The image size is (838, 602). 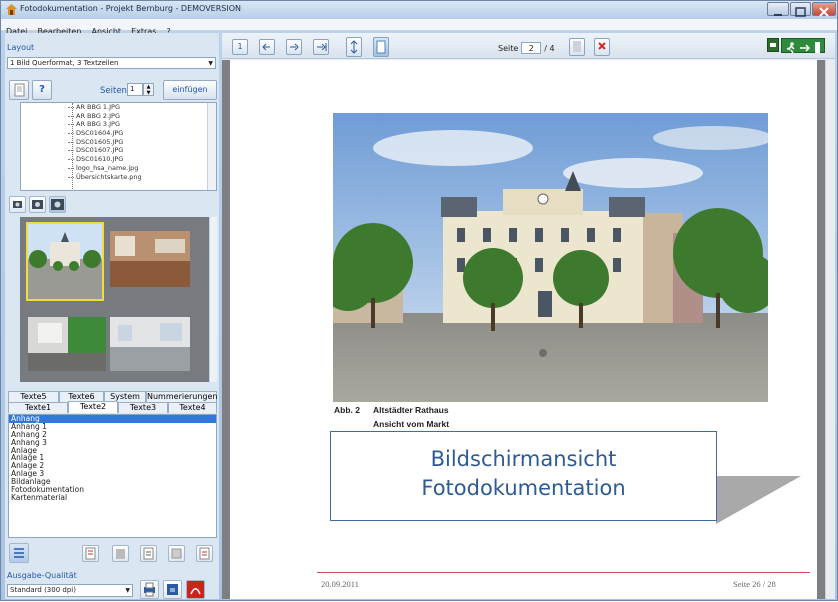 I want to click on text-edit-button, so click(x=148, y=553).